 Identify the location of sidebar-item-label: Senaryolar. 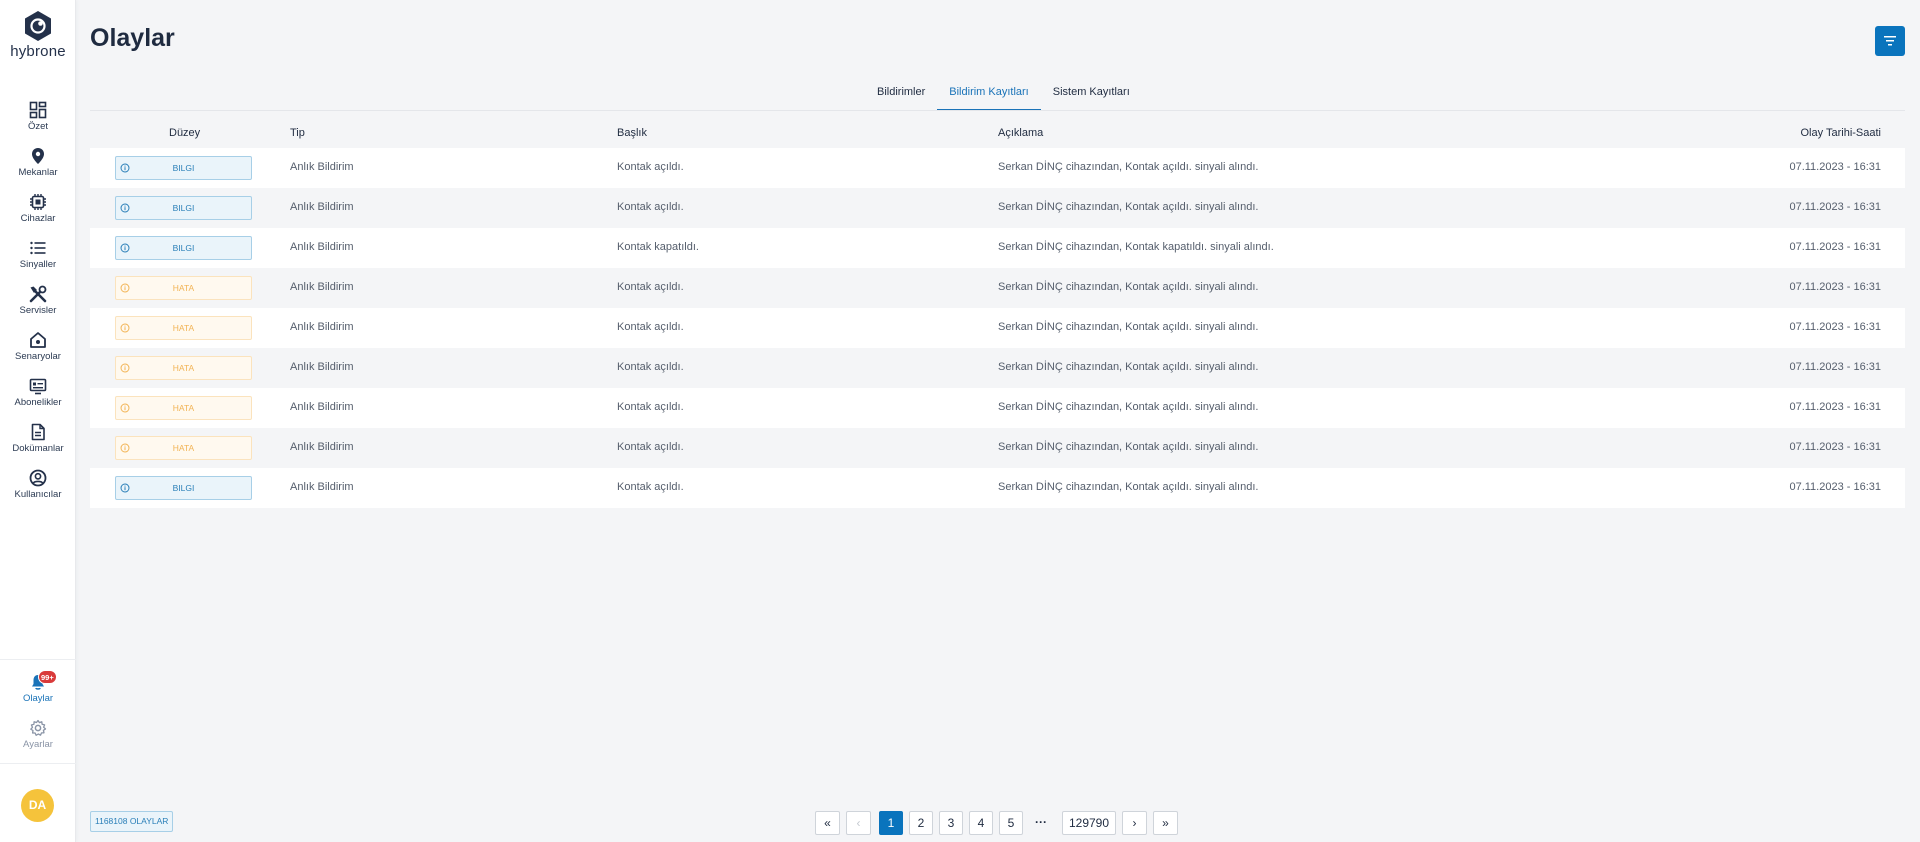
(38, 356).